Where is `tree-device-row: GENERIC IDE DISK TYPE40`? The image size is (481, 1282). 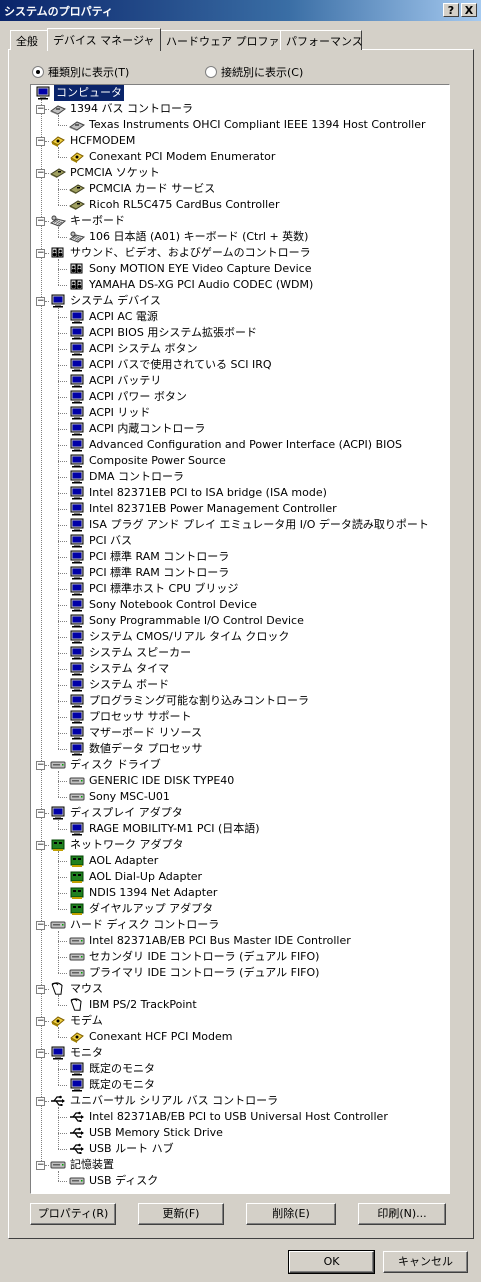 tree-device-row: GENERIC IDE DISK TYPE40 is located at coordinates (240, 781).